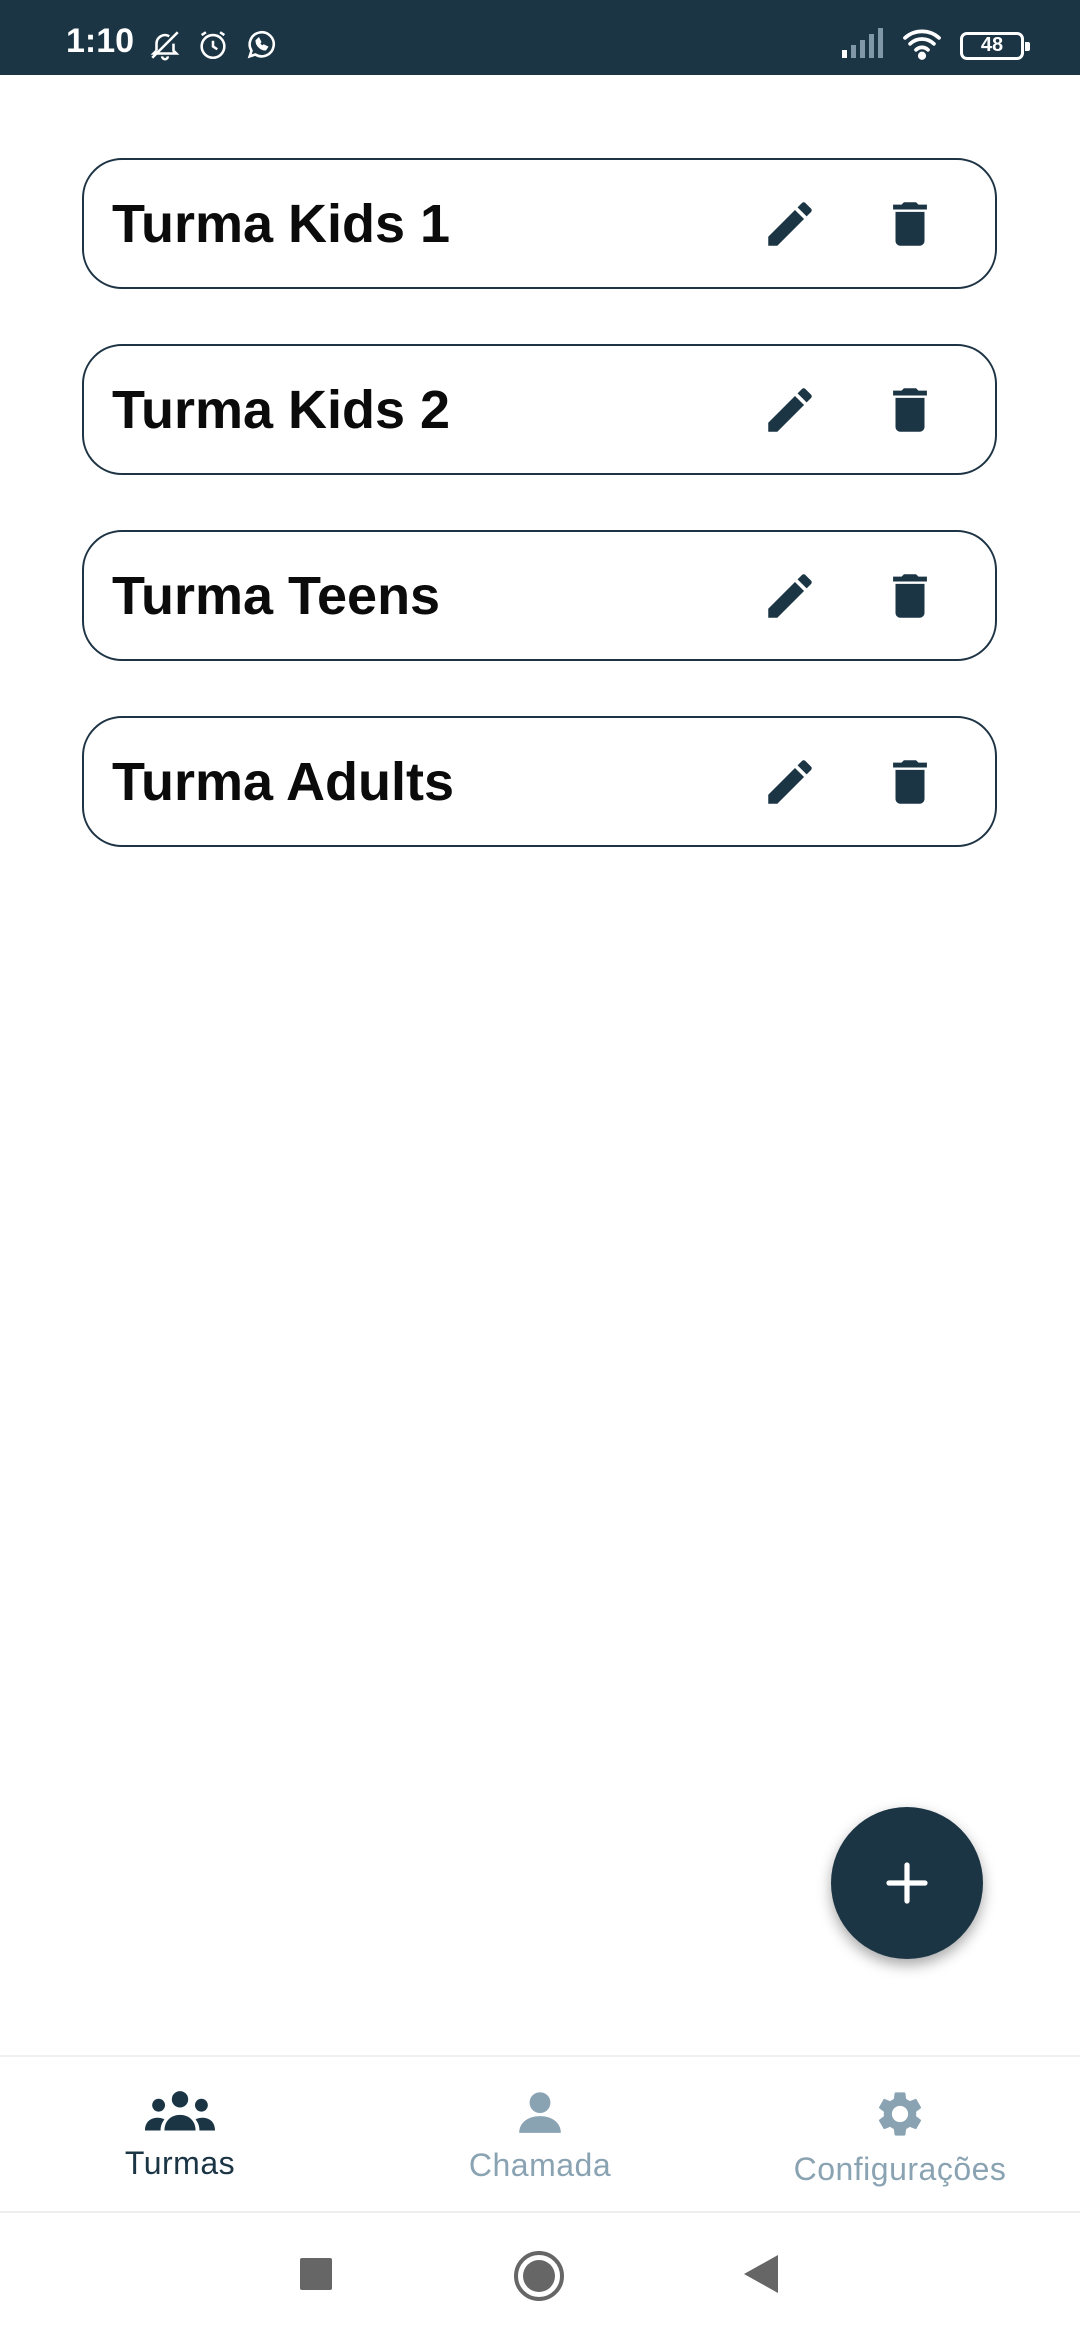 This screenshot has height=2340, width=1080. I want to click on class-card: Turma Teens, so click(539, 595).